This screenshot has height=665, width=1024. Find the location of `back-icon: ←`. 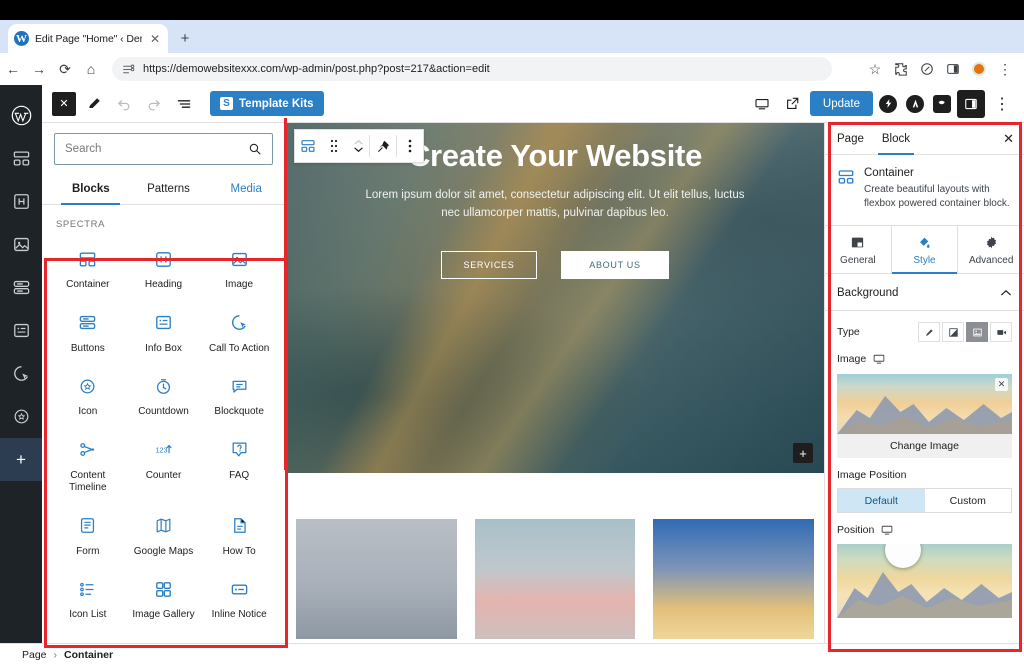

back-icon: ← is located at coordinates (13, 69).